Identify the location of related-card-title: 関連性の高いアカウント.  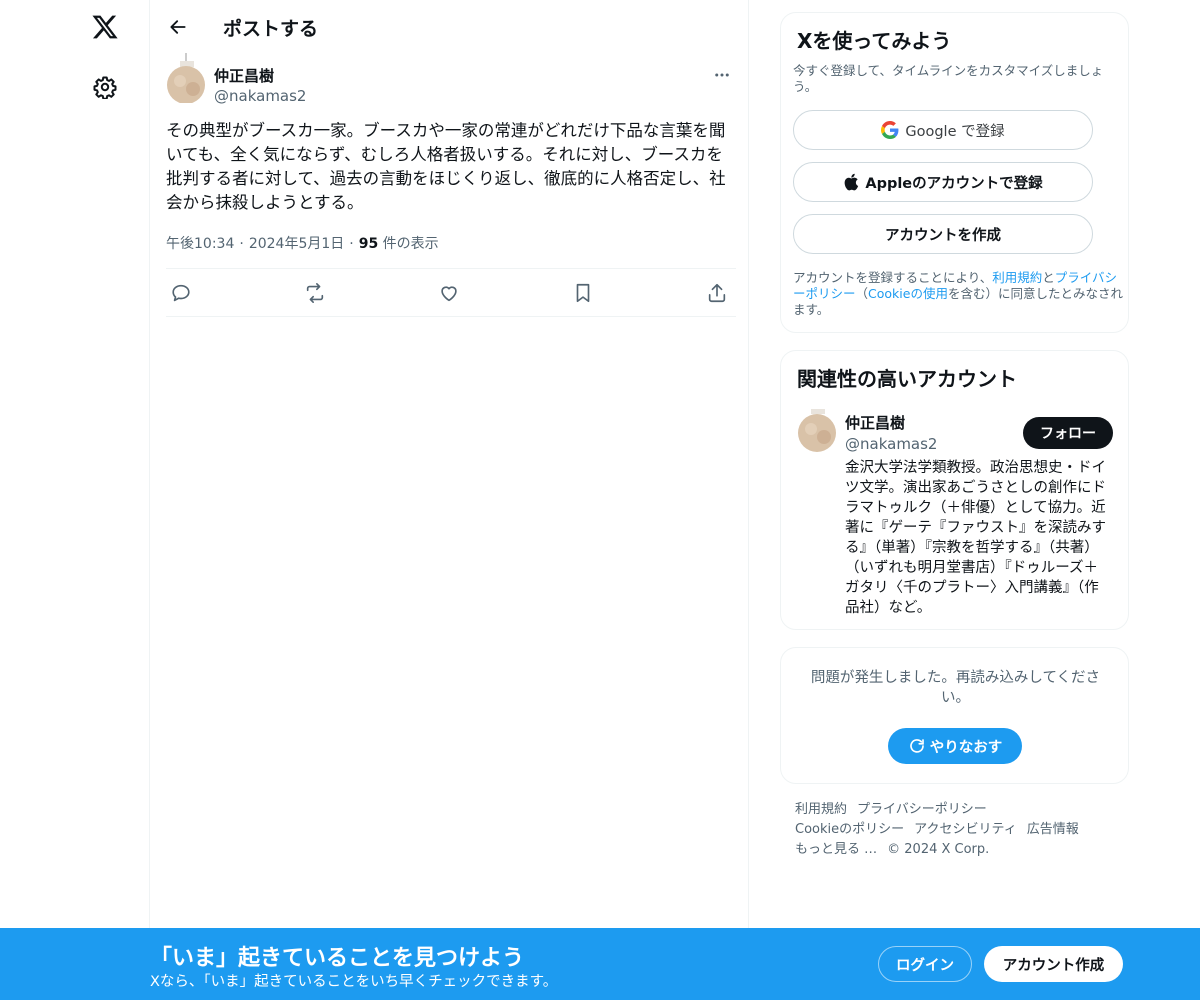
(907, 379).